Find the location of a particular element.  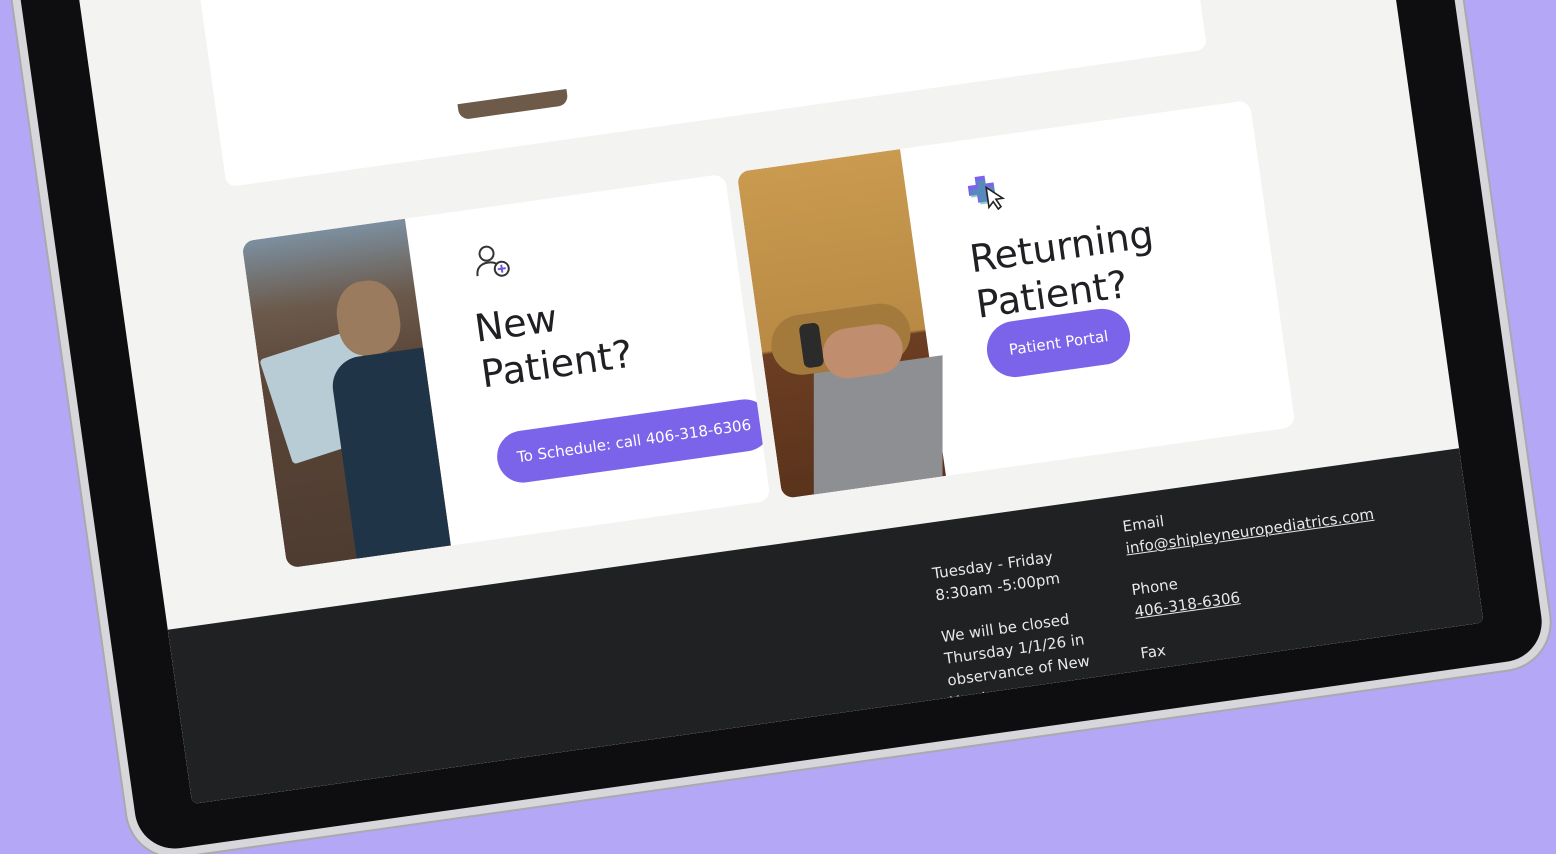

top-card-image-edge is located at coordinates (513, 104).